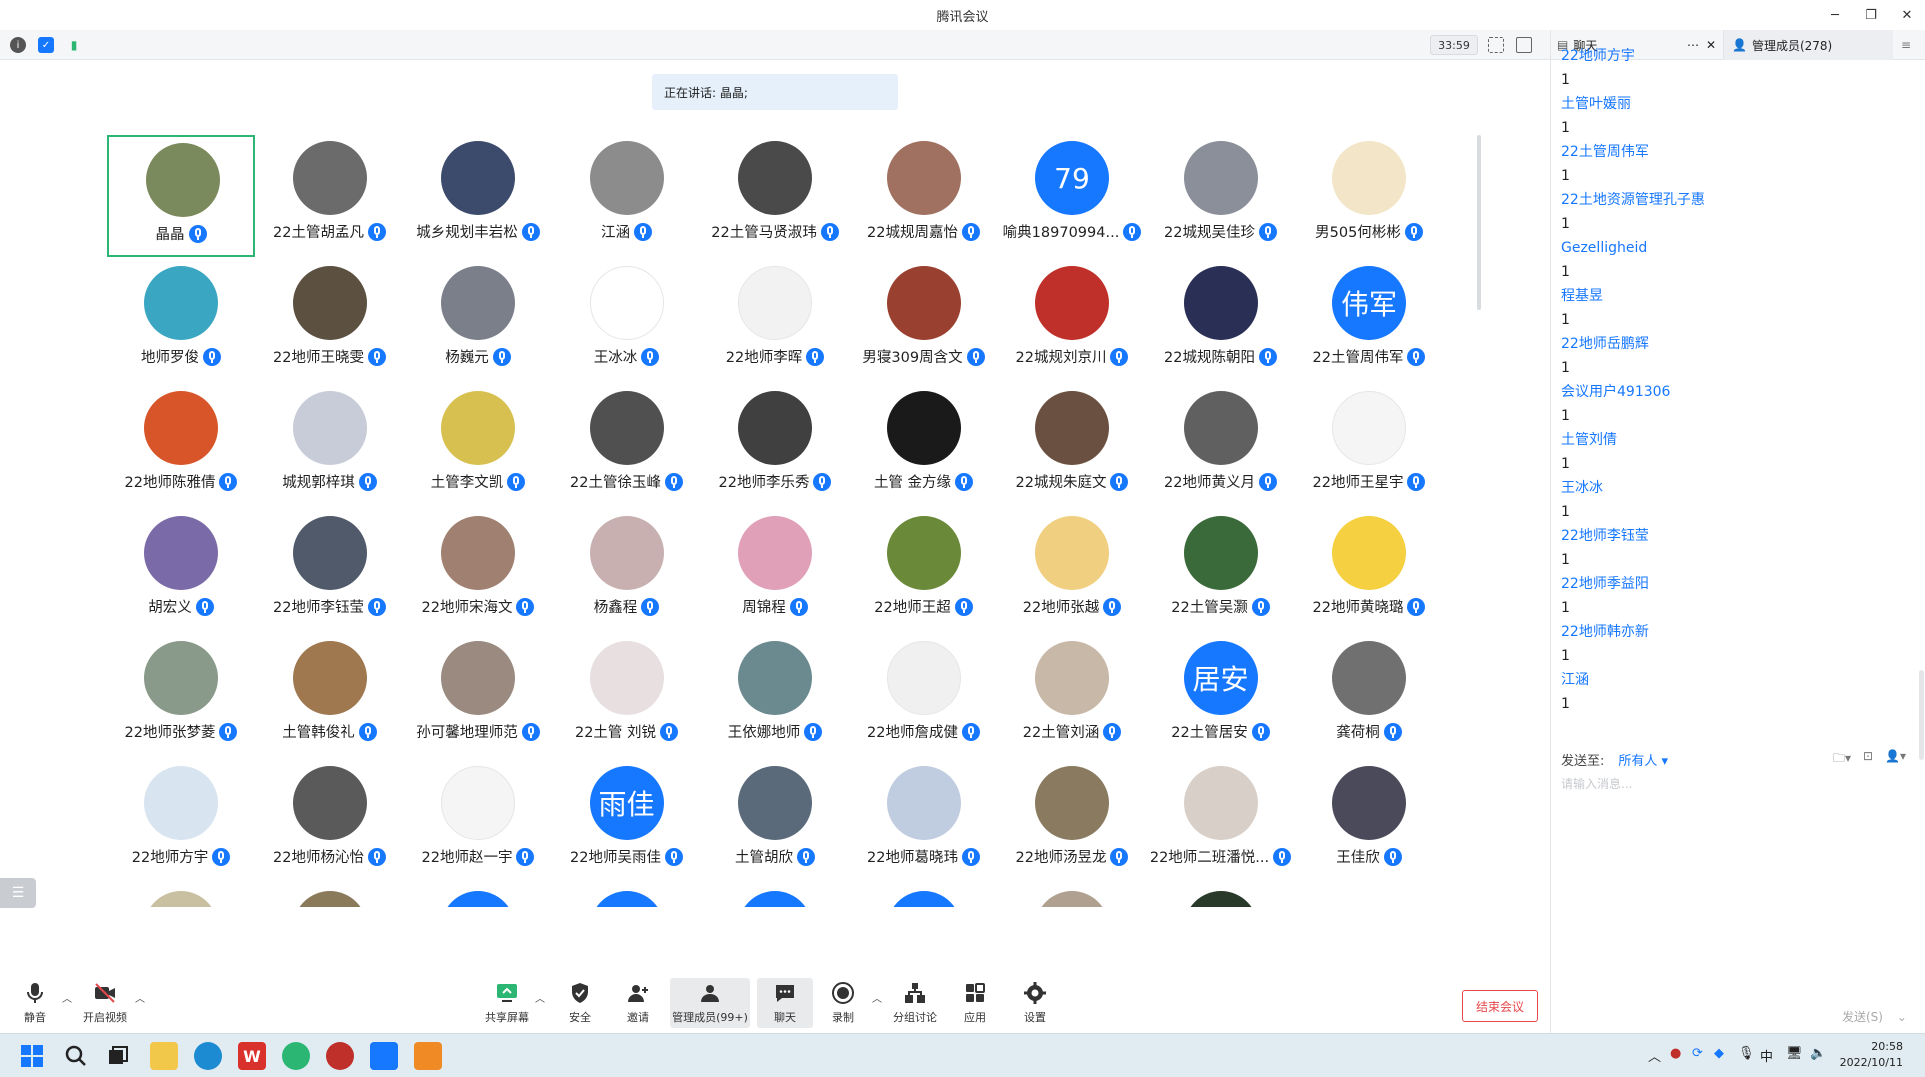  What do you see at coordinates (478, 571) in the screenshot?
I see `participant-tile: 22地师宋海文` at bounding box center [478, 571].